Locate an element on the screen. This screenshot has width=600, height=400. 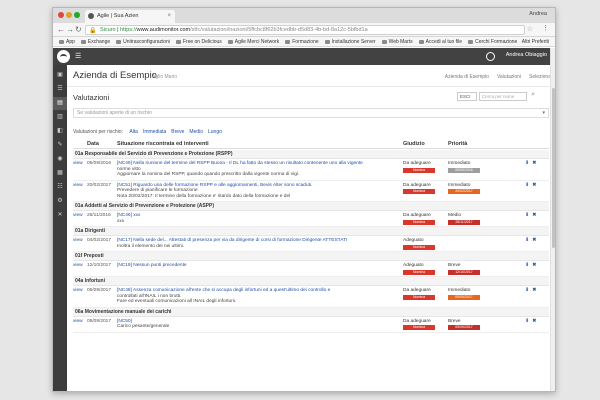
bookmark-item: Agile Merci Network is located at coordinates (253, 41).